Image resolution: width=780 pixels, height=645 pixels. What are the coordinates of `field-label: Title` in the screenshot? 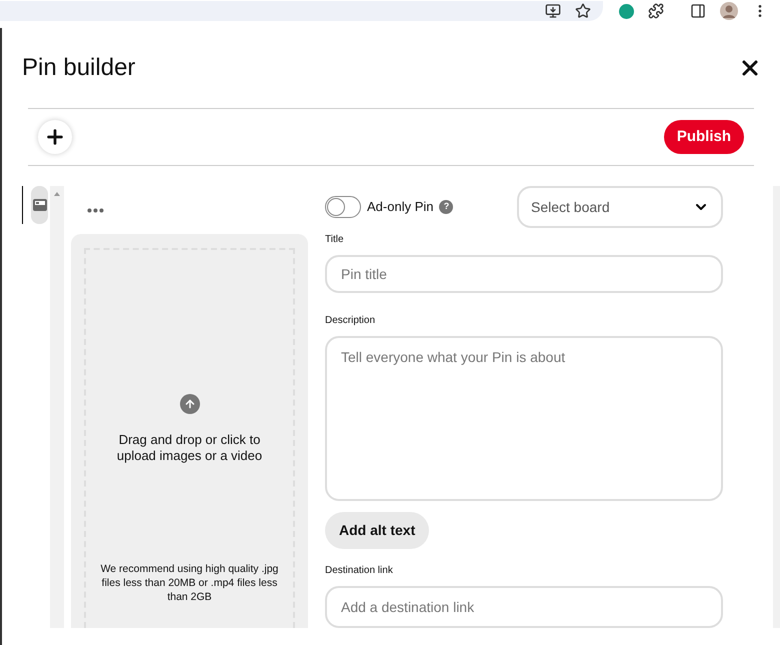 It's located at (334, 240).